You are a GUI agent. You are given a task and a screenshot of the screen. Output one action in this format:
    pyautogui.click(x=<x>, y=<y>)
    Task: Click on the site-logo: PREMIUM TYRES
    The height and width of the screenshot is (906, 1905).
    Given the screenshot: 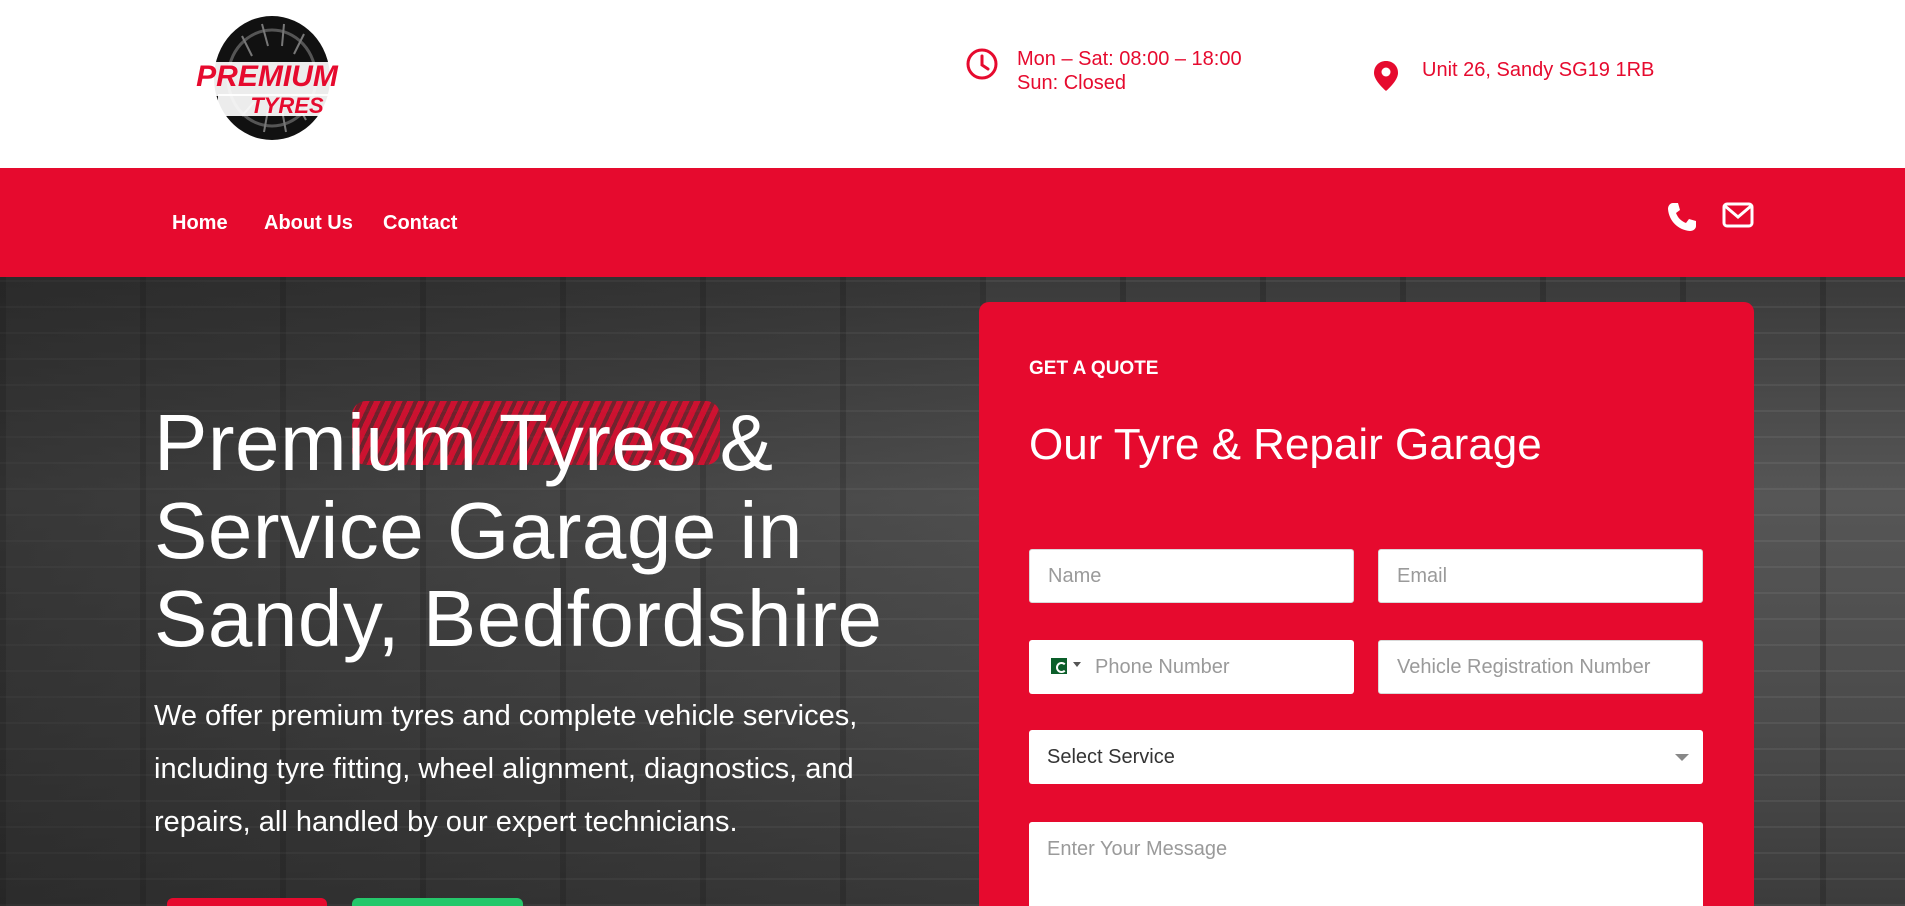 What is the action you would take?
    pyautogui.click(x=267, y=79)
    